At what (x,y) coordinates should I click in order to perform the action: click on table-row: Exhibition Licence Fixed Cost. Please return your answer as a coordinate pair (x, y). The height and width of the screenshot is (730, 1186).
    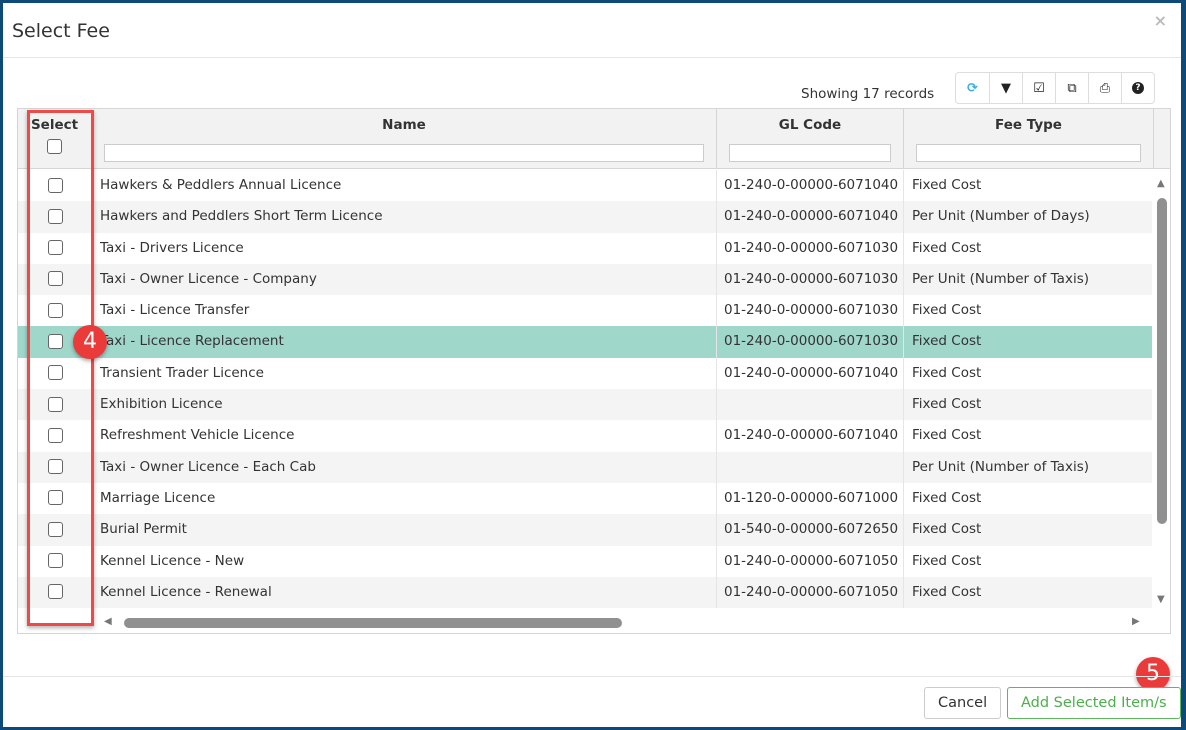
    Looking at the image, I should click on (585, 405).